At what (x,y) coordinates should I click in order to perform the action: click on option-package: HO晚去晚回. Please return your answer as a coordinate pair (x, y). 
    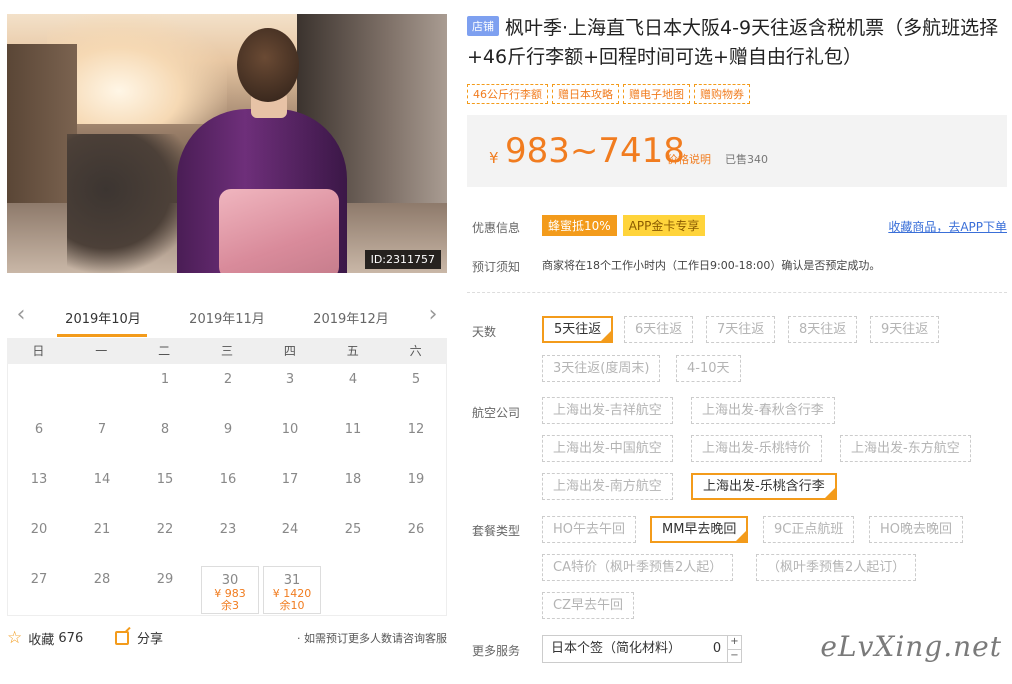
    Looking at the image, I should click on (916, 529).